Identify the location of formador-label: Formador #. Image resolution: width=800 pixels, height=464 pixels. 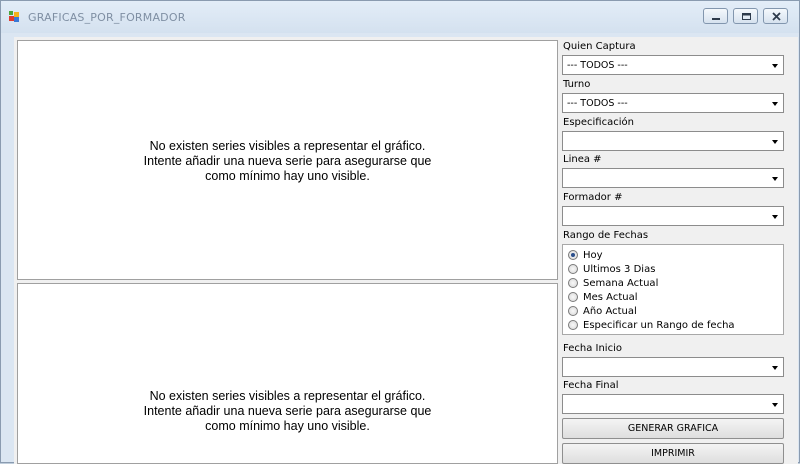
(593, 197).